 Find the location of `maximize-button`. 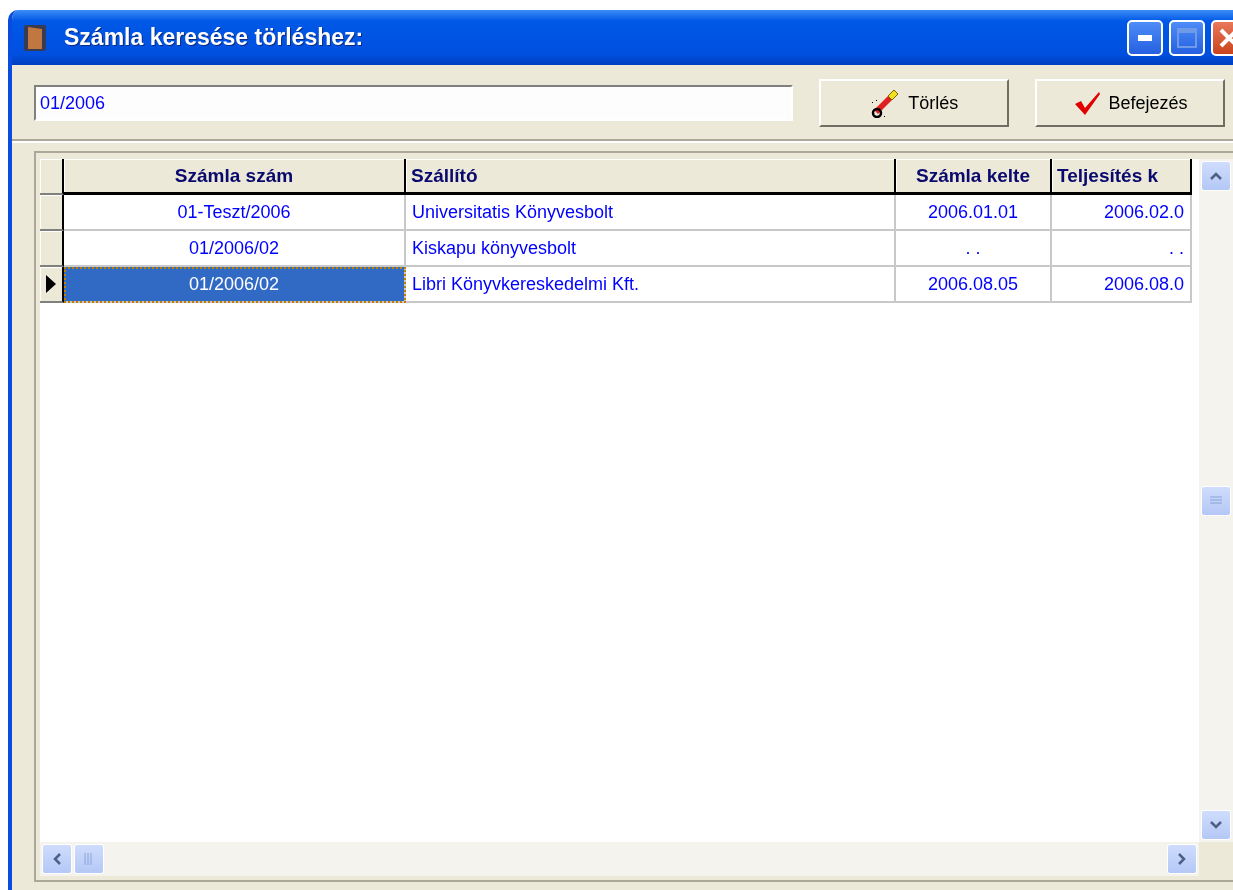

maximize-button is located at coordinates (1187, 37).